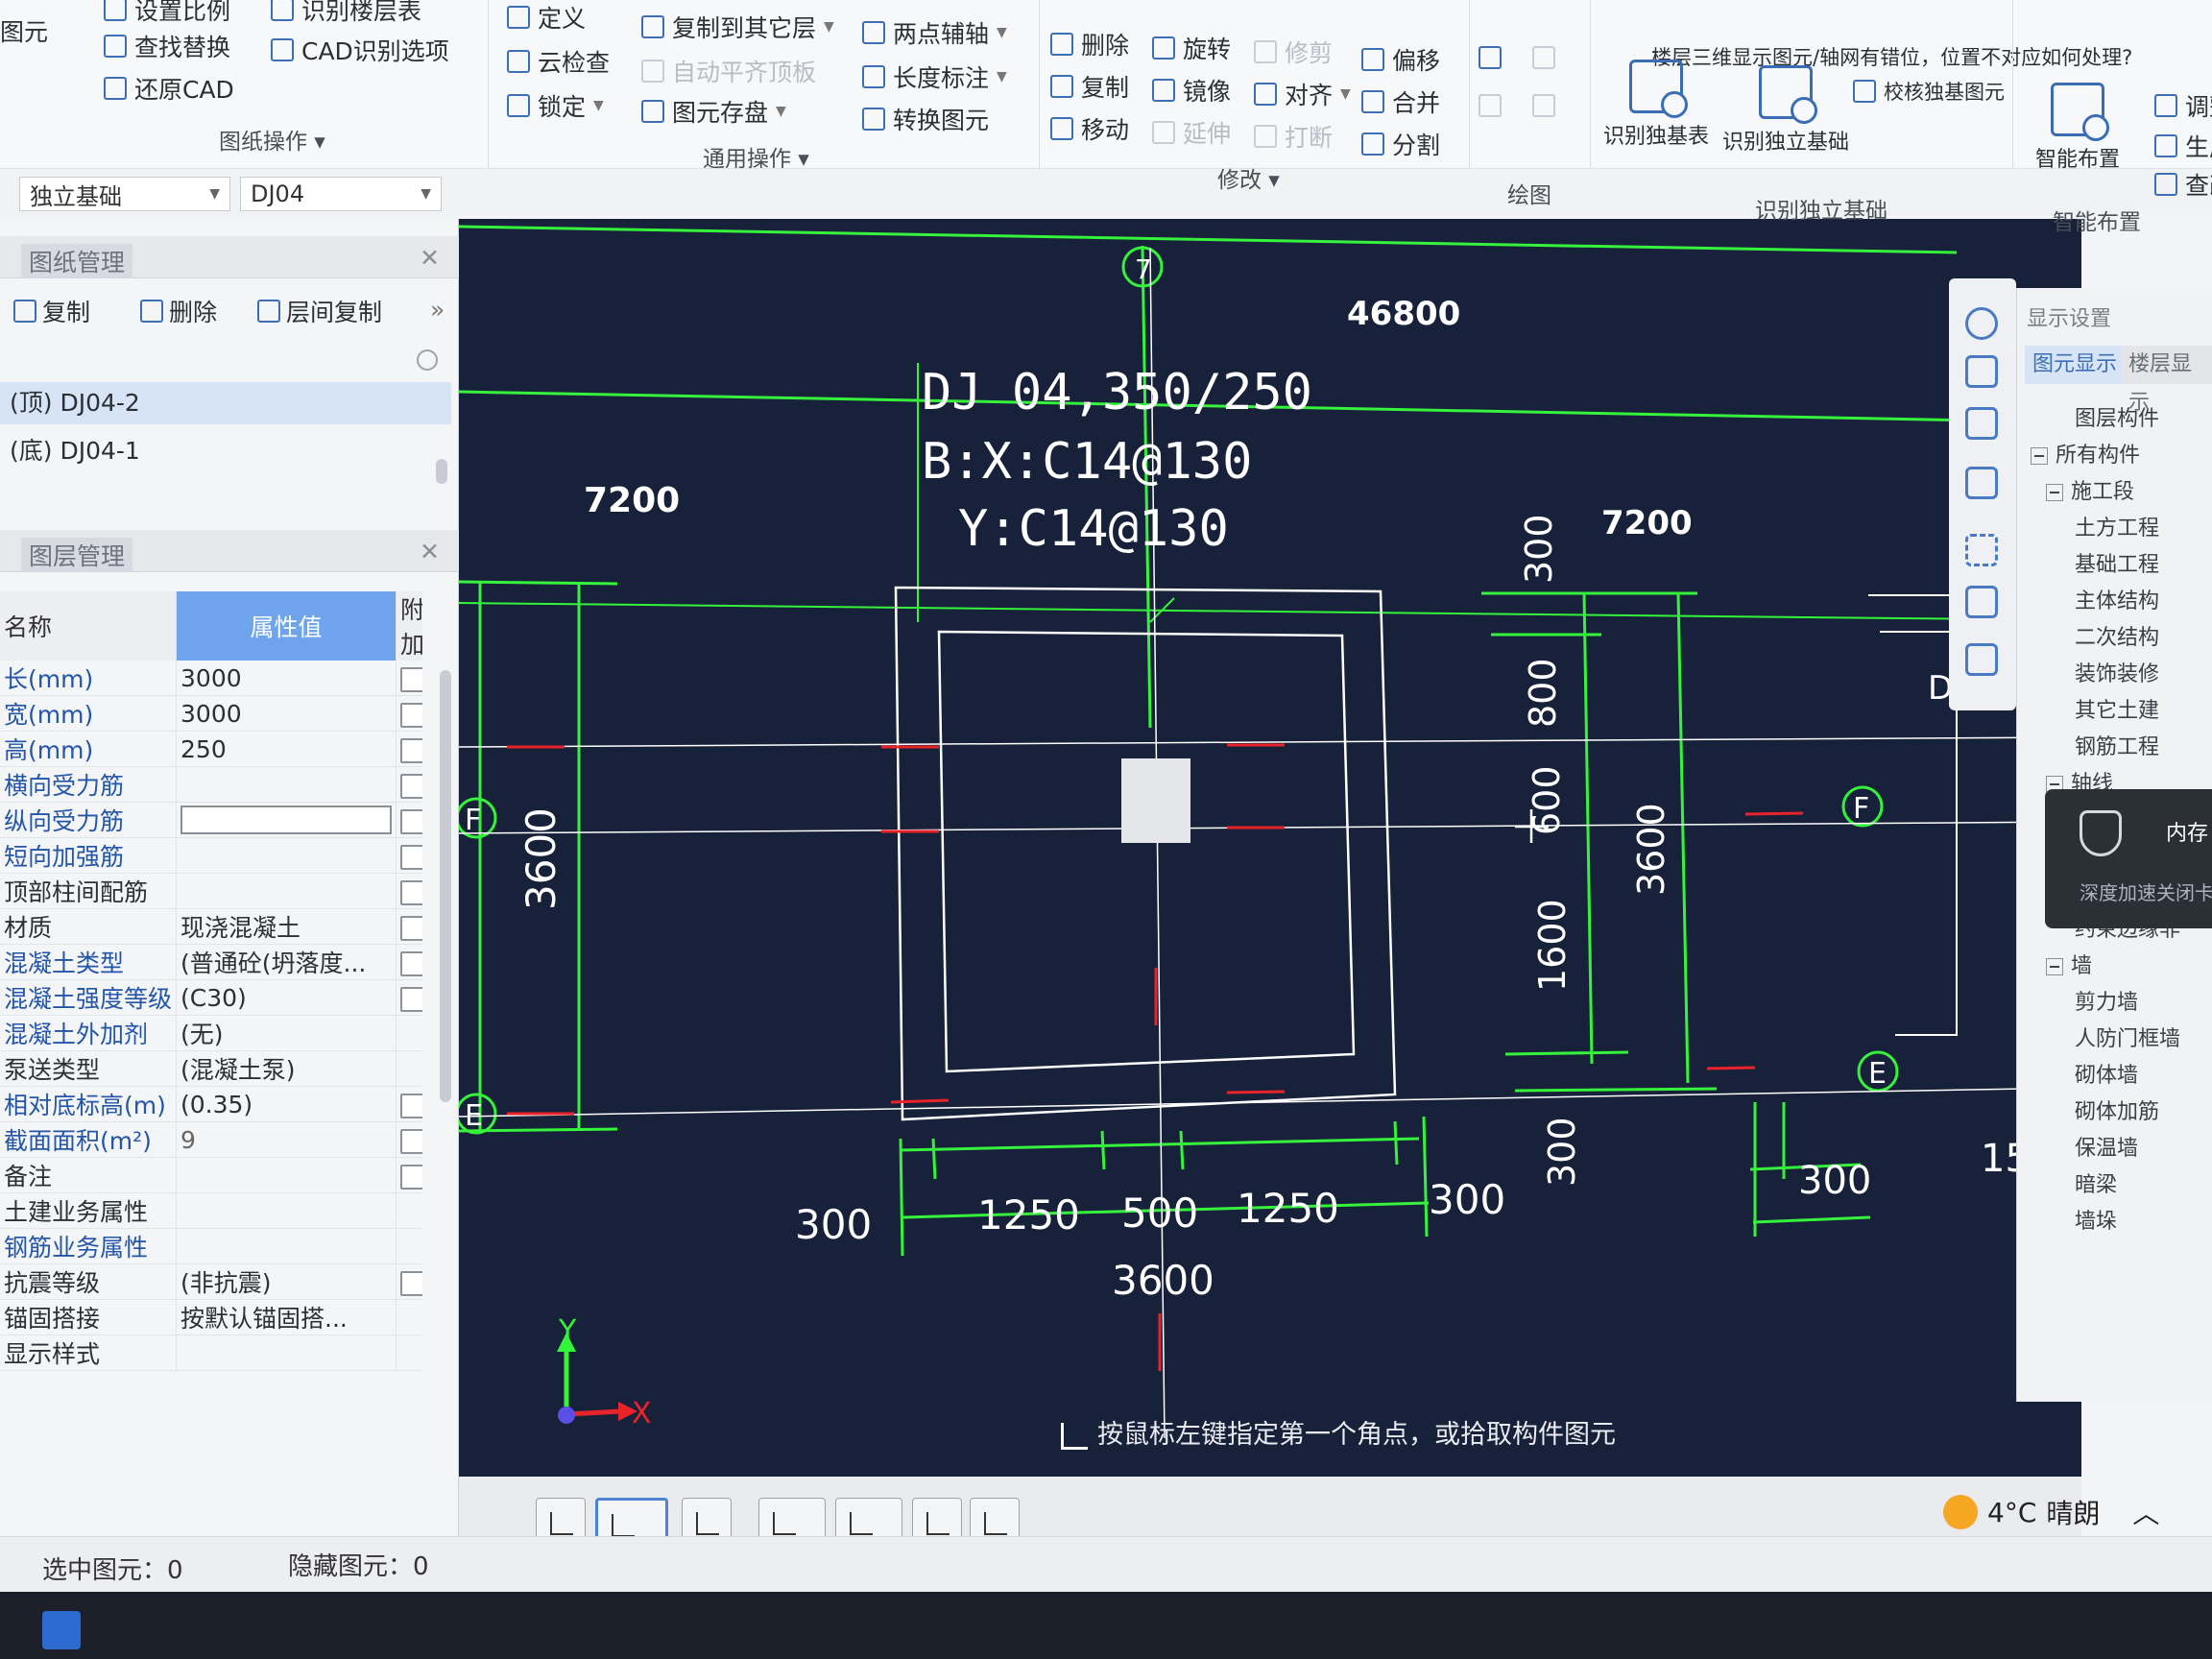 The width and height of the screenshot is (2212, 1659). Describe the element at coordinates (211, 678) in the screenshot. I see `property-row: 长(mm) 3000` at that location.